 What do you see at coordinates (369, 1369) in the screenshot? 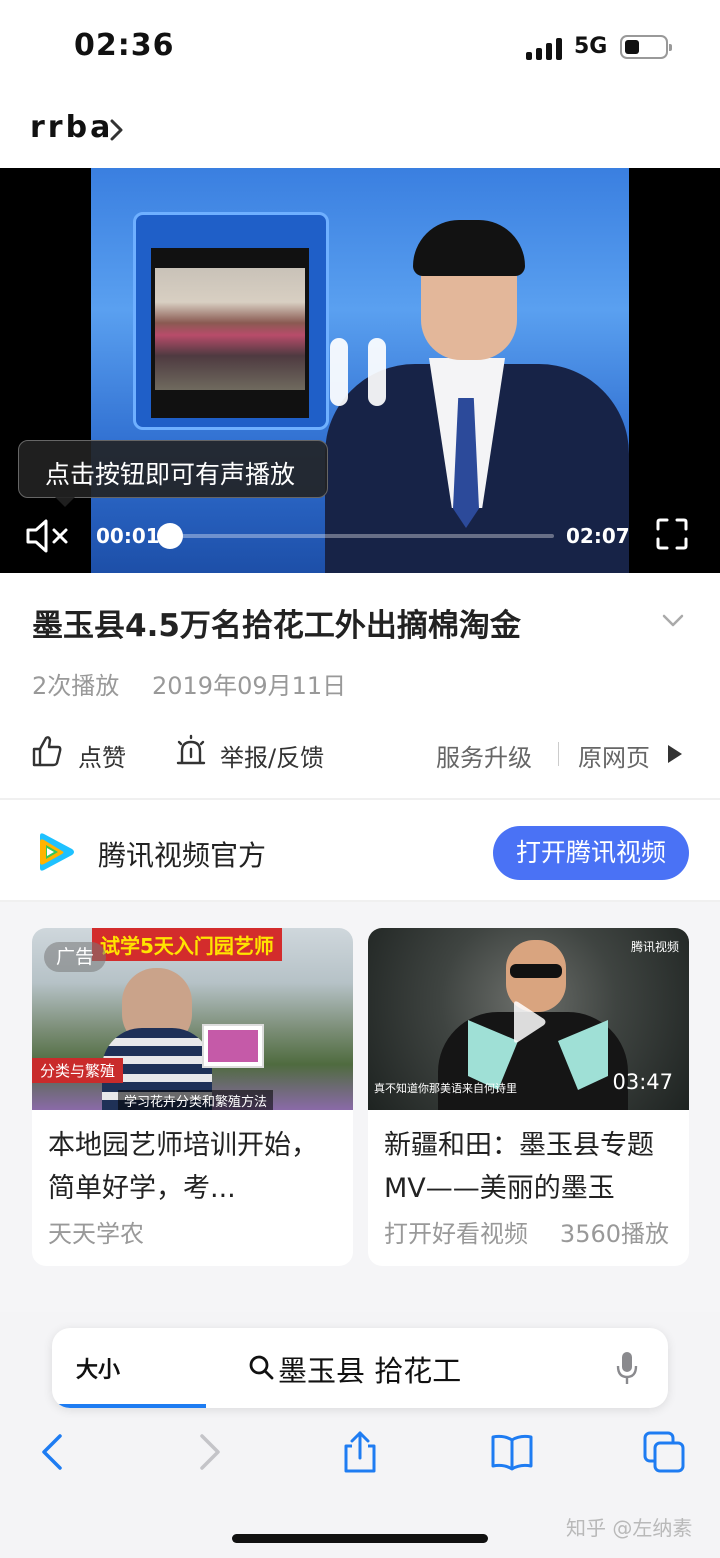
I see `address-text: 墨玉县 拾花工` at bounding box center [369, 1369].